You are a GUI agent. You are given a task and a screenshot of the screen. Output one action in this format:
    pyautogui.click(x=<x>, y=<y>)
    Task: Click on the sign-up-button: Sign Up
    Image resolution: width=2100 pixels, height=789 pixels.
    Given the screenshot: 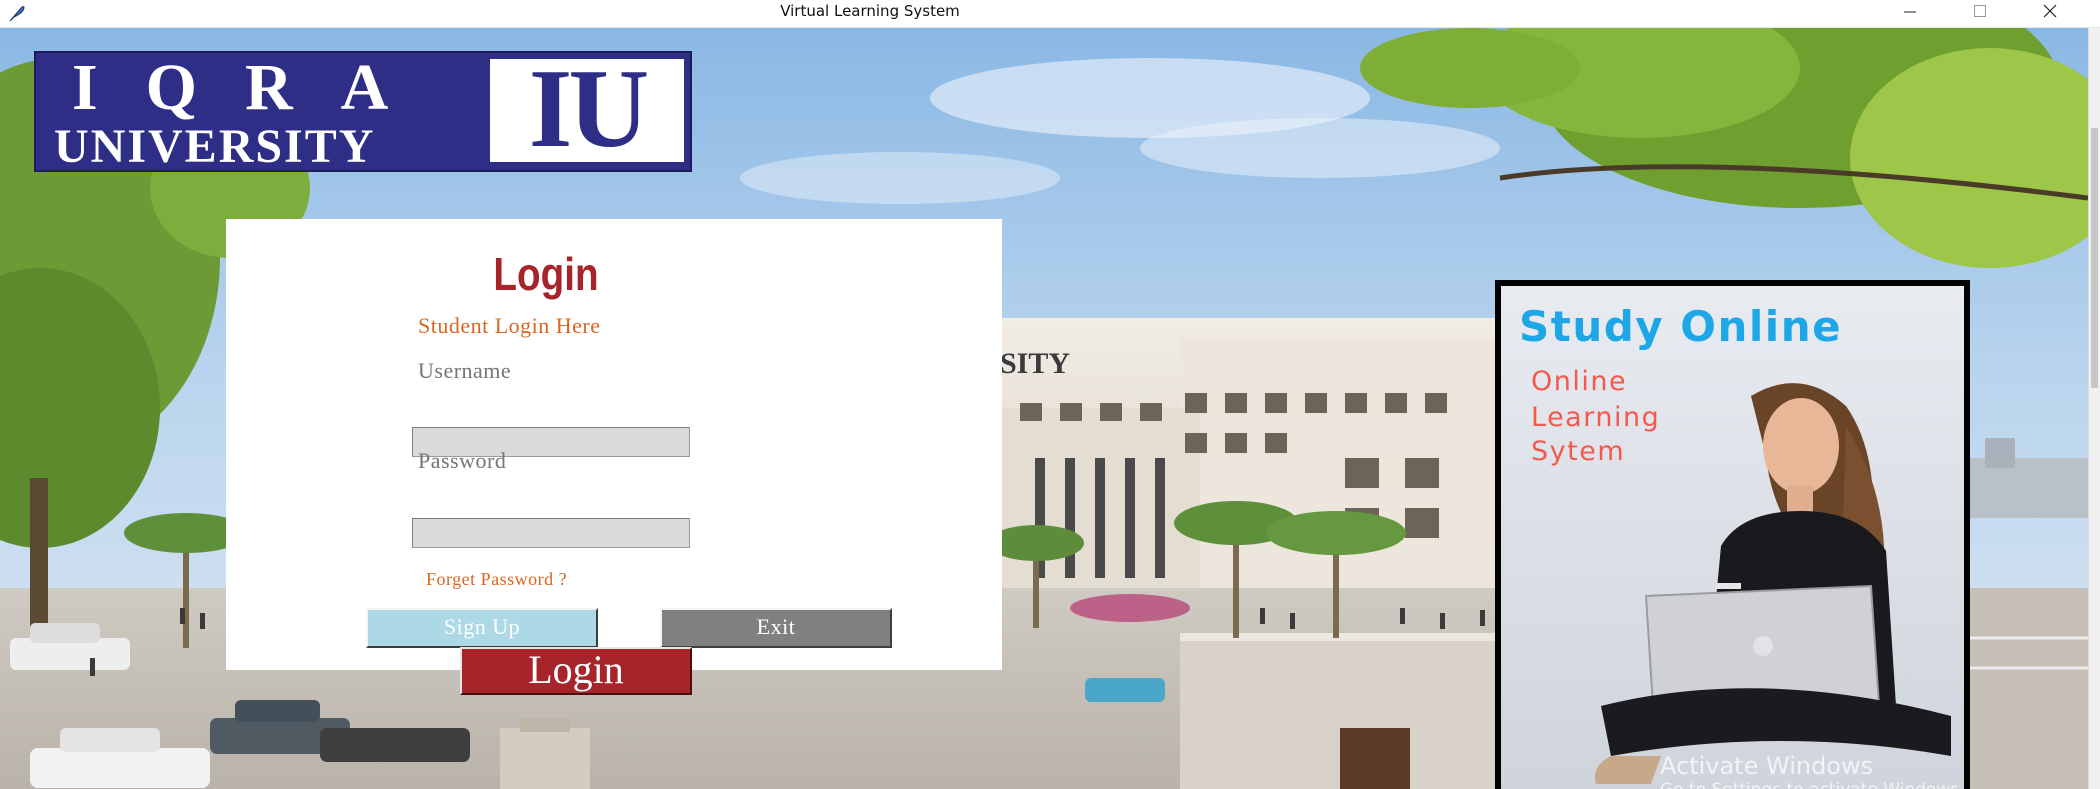 What is the action you would take?
    pyautogui.click(x=482, y=628)
    